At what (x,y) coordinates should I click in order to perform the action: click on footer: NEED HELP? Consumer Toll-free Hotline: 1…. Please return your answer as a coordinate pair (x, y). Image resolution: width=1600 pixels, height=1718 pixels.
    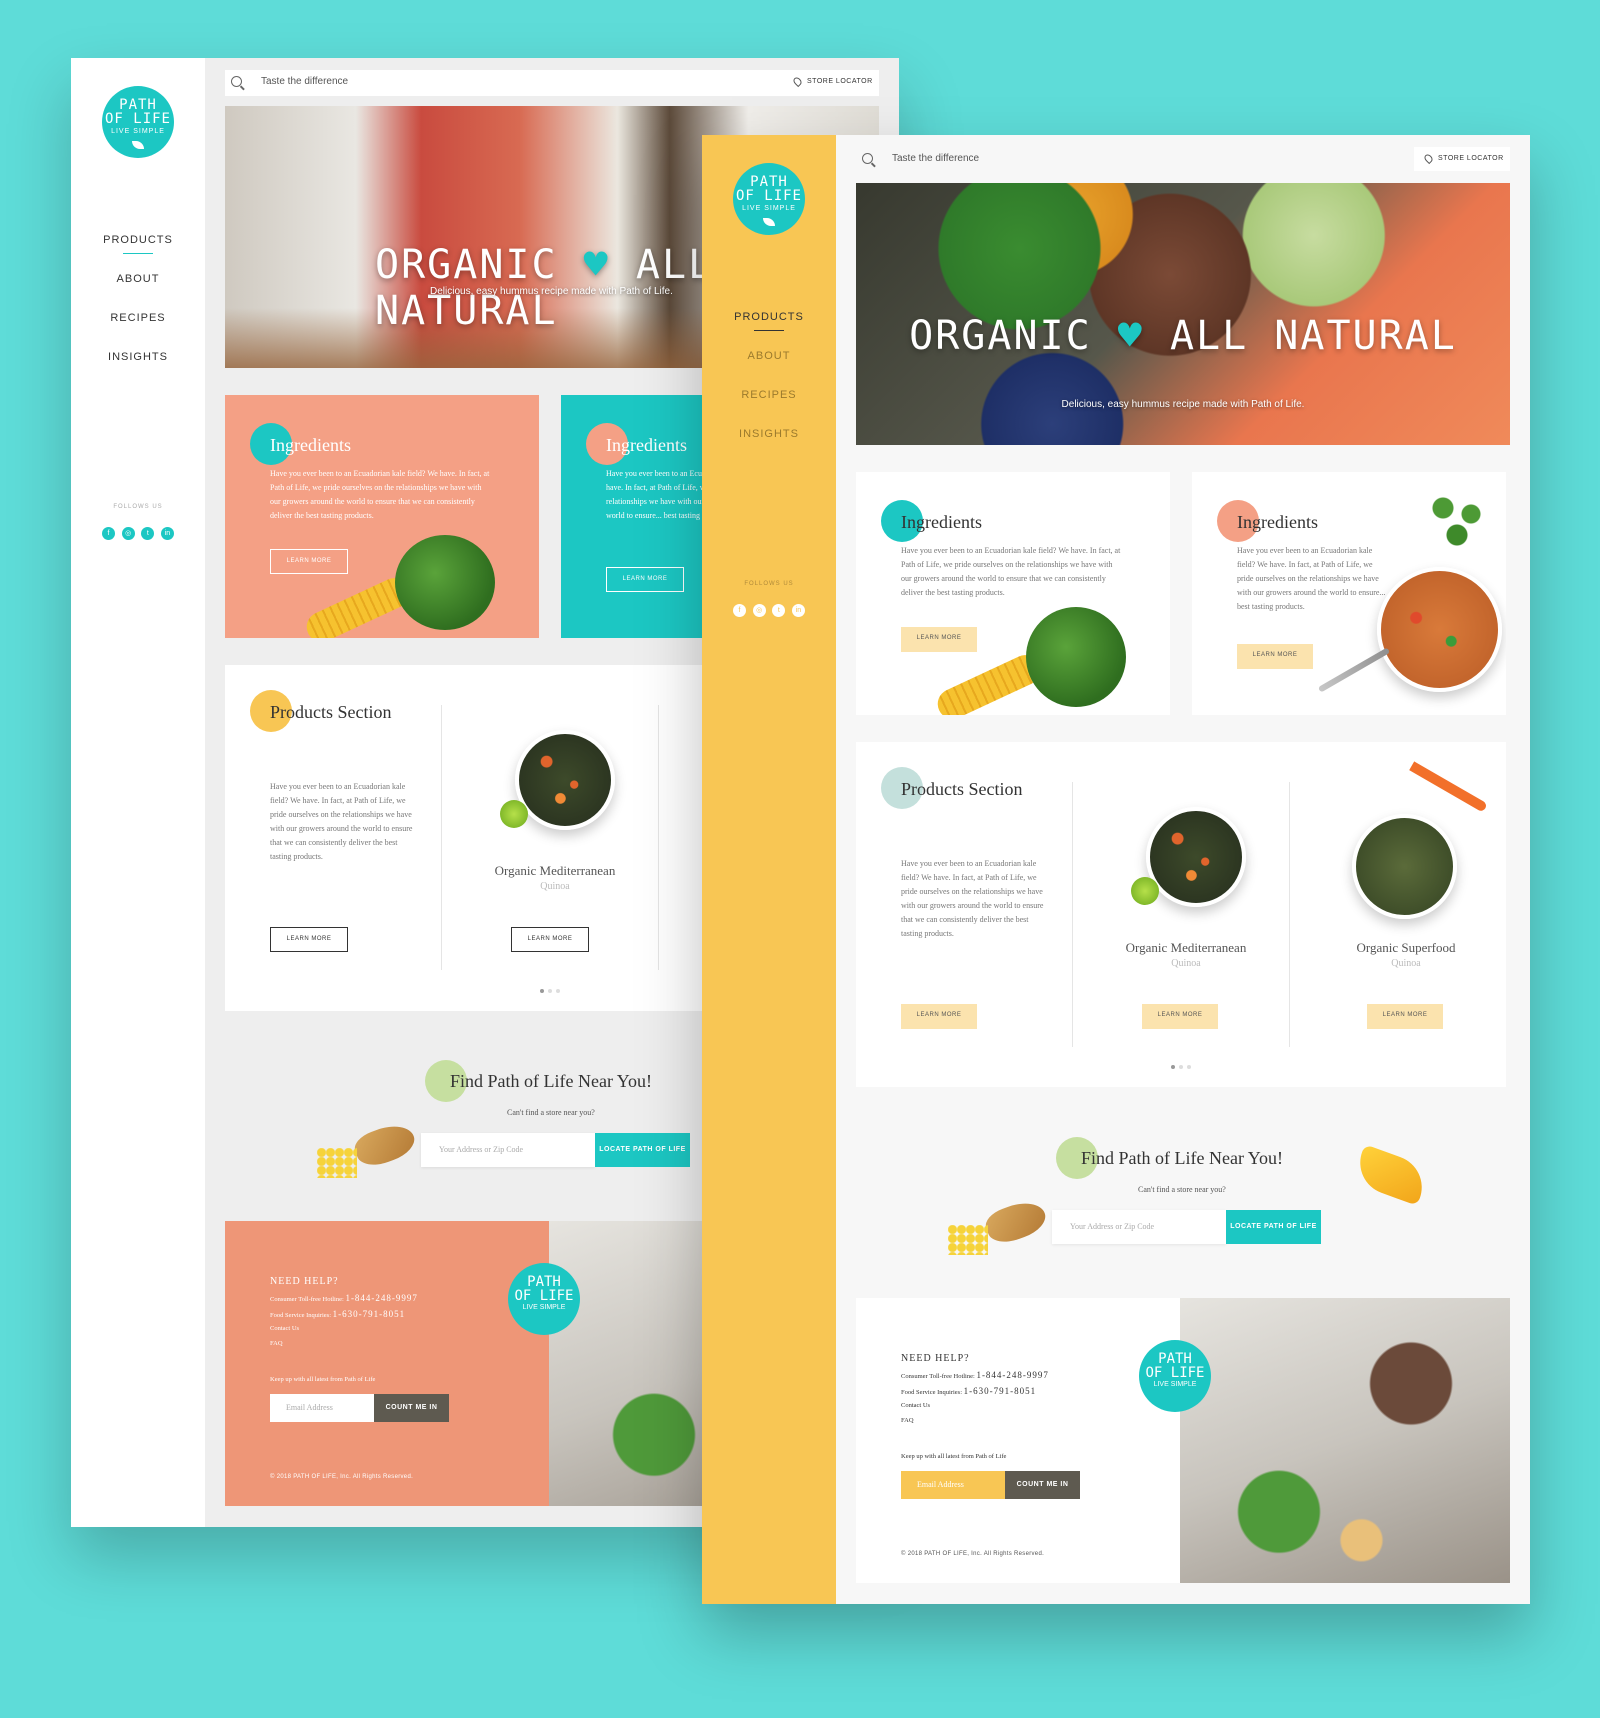
    Looking at the image, I should click on (1183, 1440).